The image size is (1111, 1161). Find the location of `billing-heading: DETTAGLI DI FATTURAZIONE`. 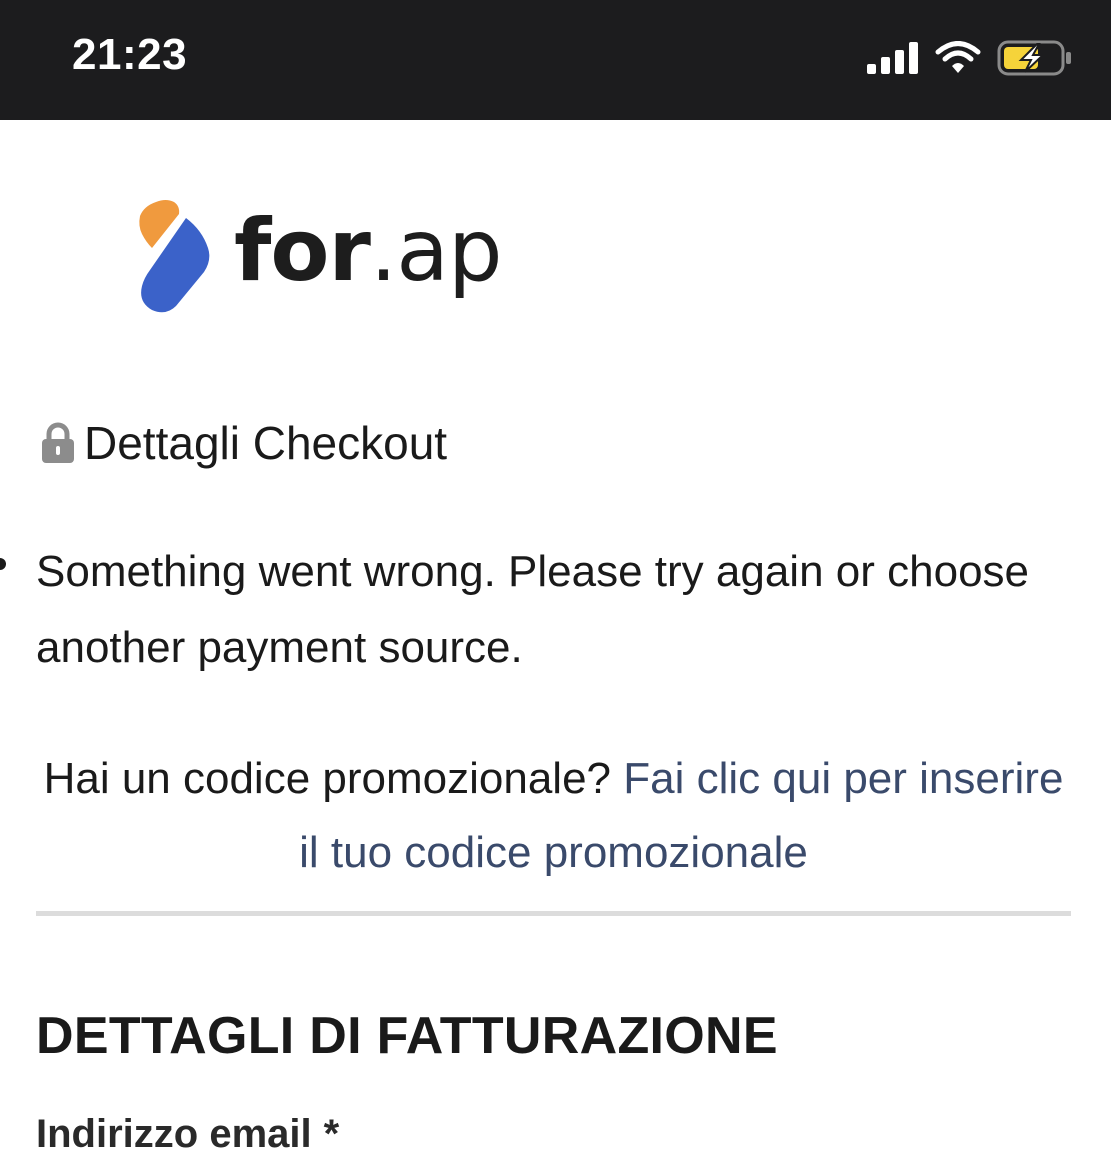

billing-heading: DETTAGLI DI FATTURAZIONE is located at coordinates (407, 1036).